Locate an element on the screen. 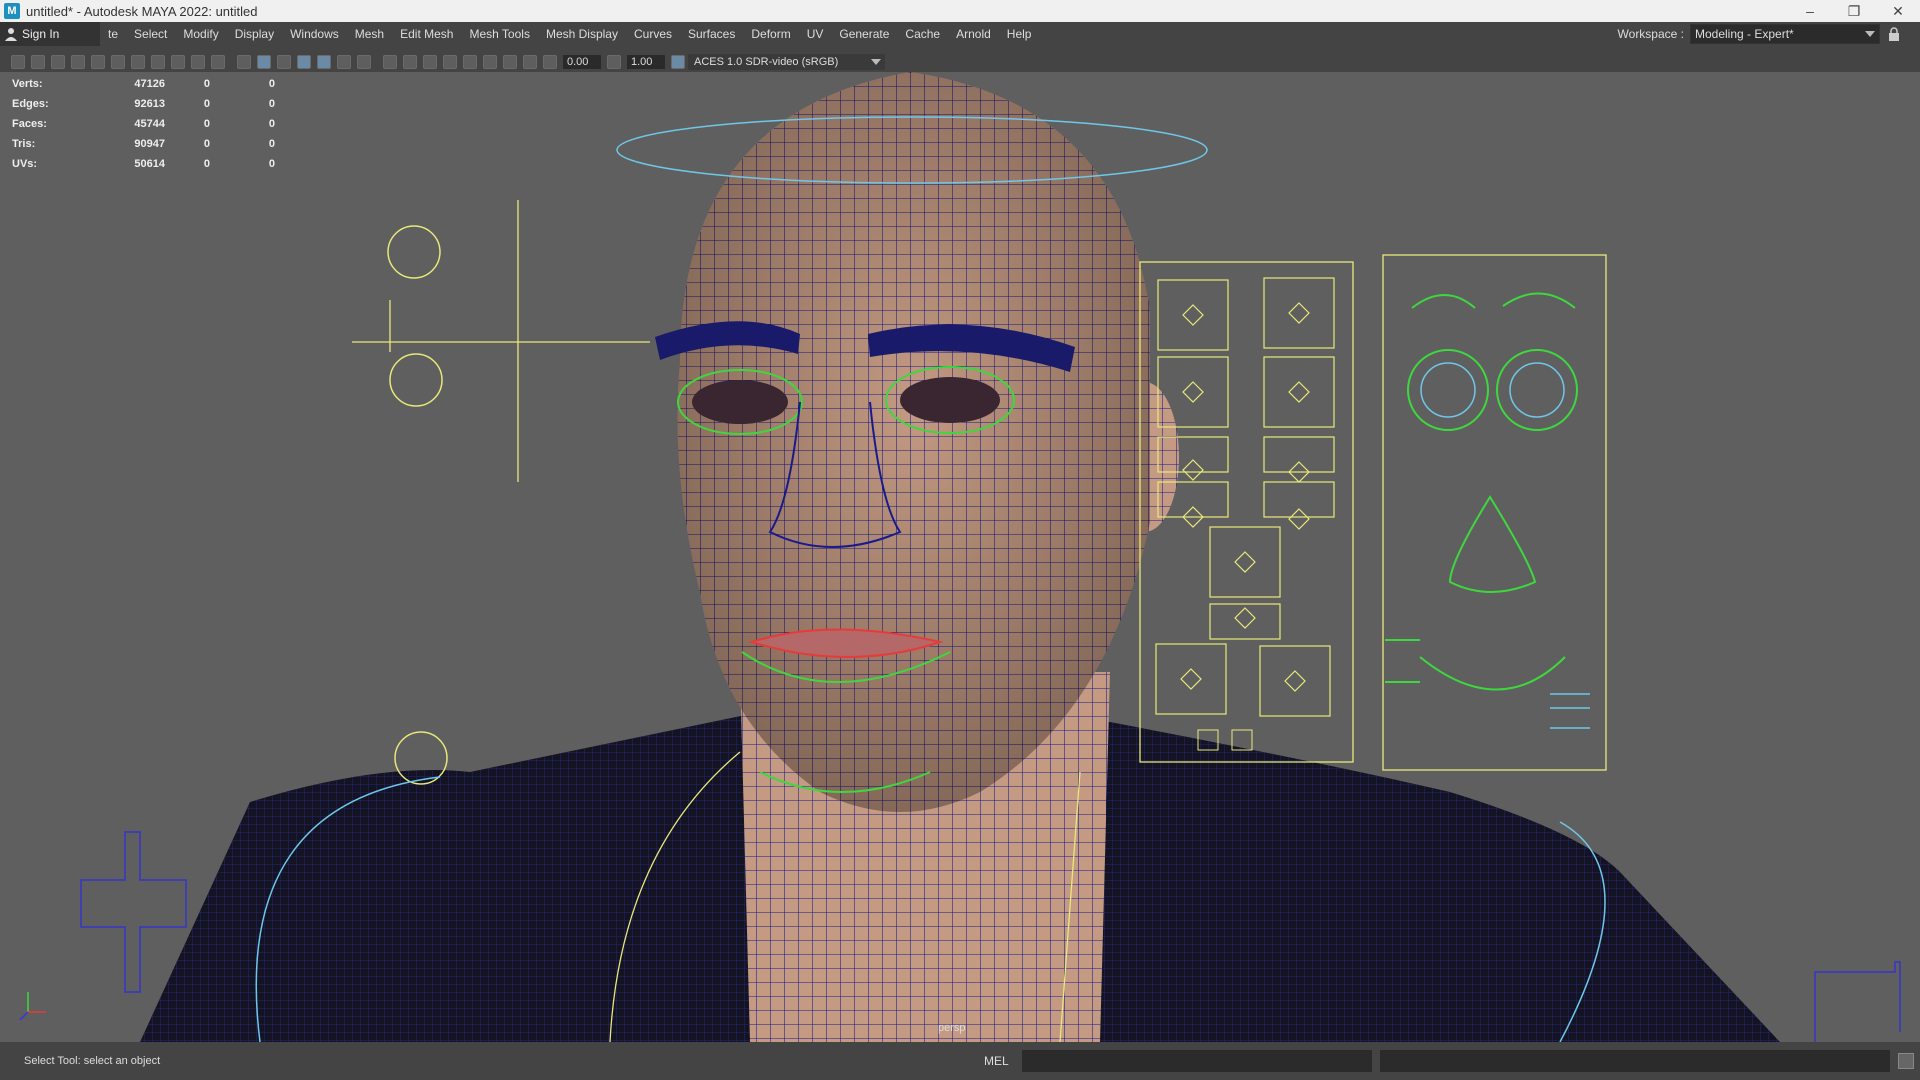 This screenshot has width=1920, height=1080. grid-icon is located at coordinates (98, 62).